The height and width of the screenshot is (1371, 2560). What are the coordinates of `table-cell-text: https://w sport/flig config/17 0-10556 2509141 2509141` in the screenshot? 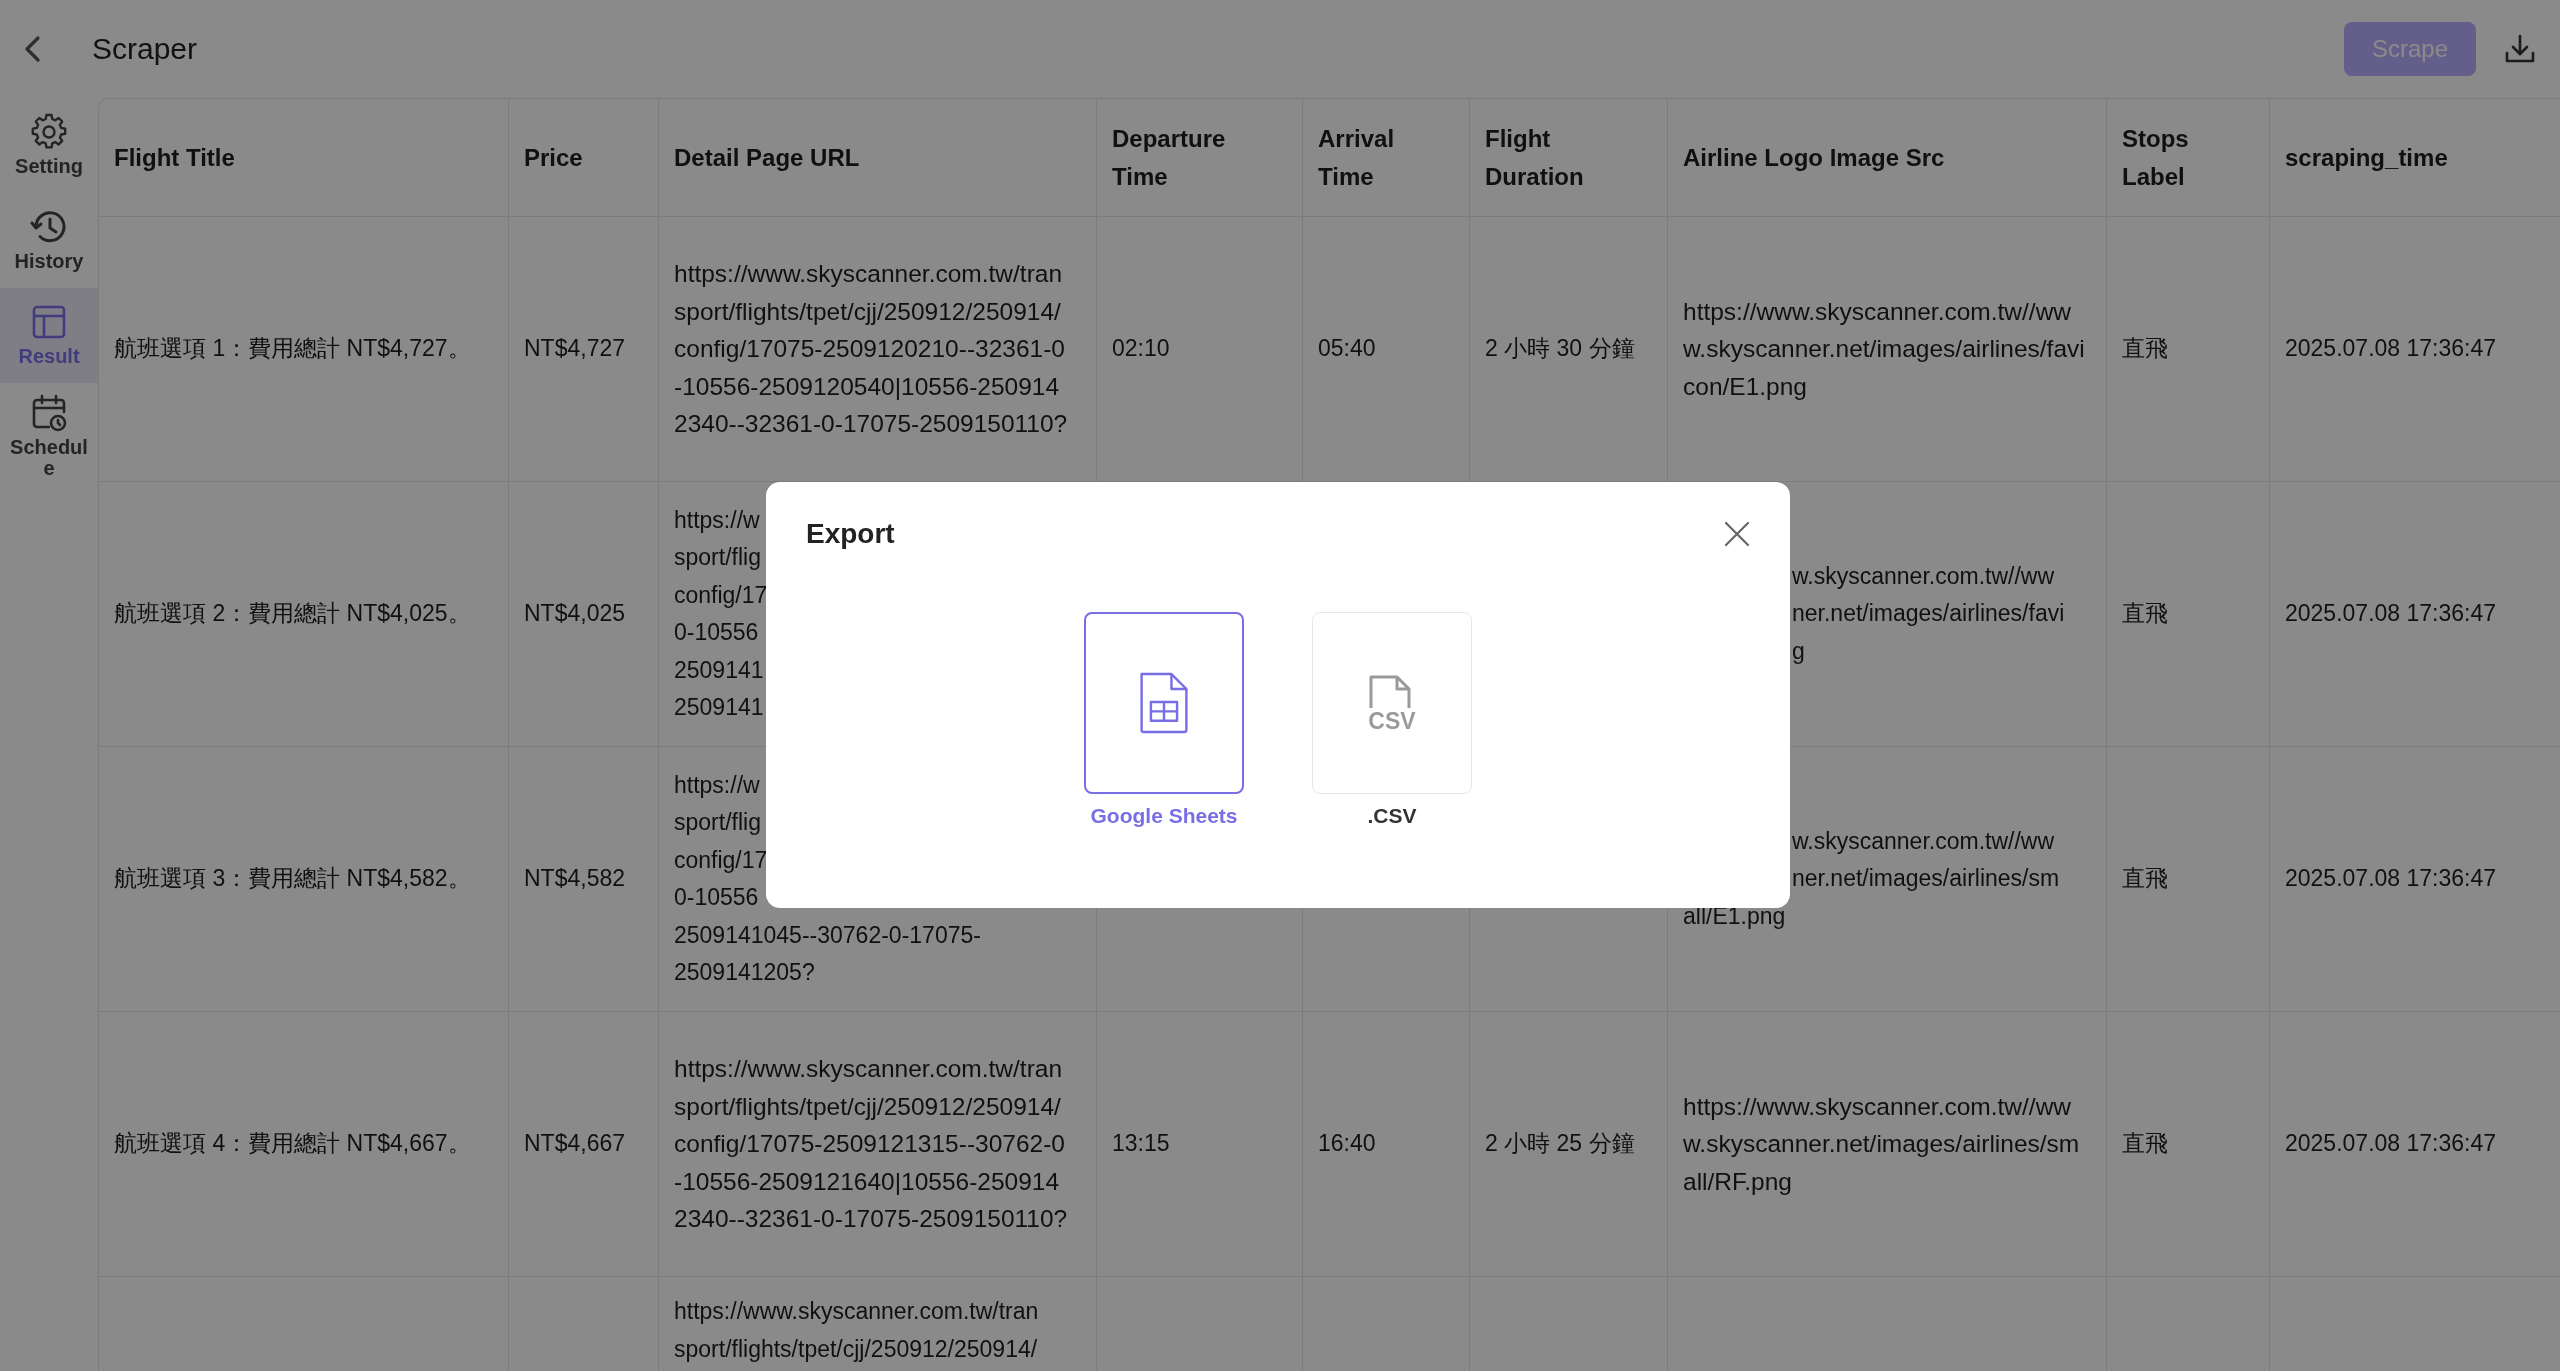 It's located at (721, 613).